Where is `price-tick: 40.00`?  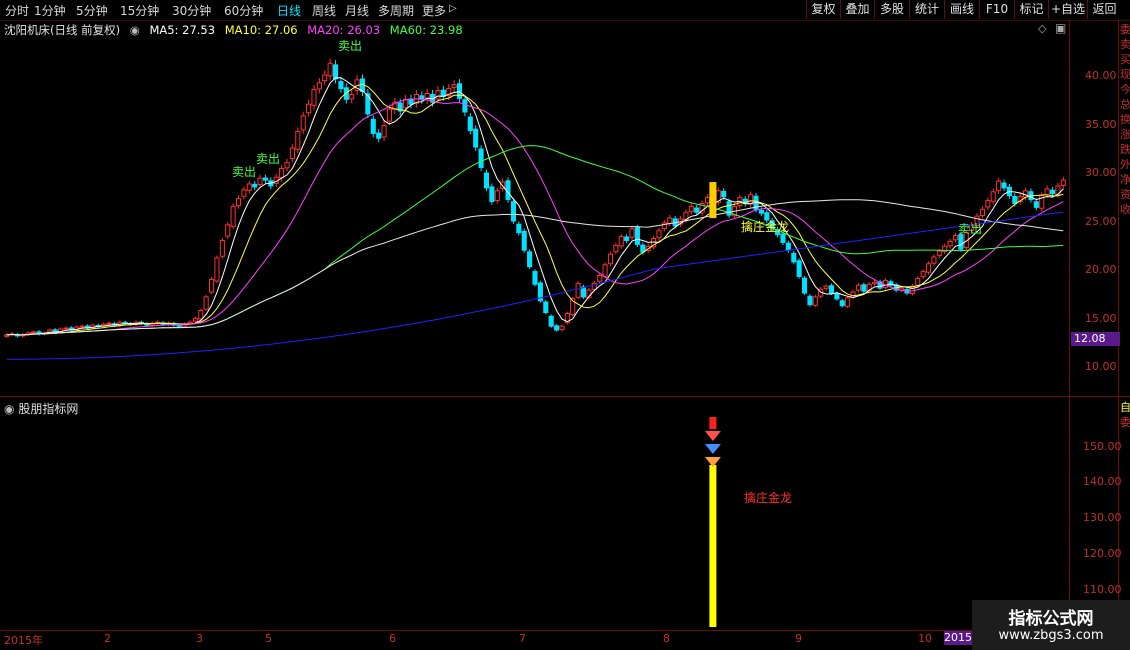 price-tick: 40.00 is located at coordinates (1101, 75).